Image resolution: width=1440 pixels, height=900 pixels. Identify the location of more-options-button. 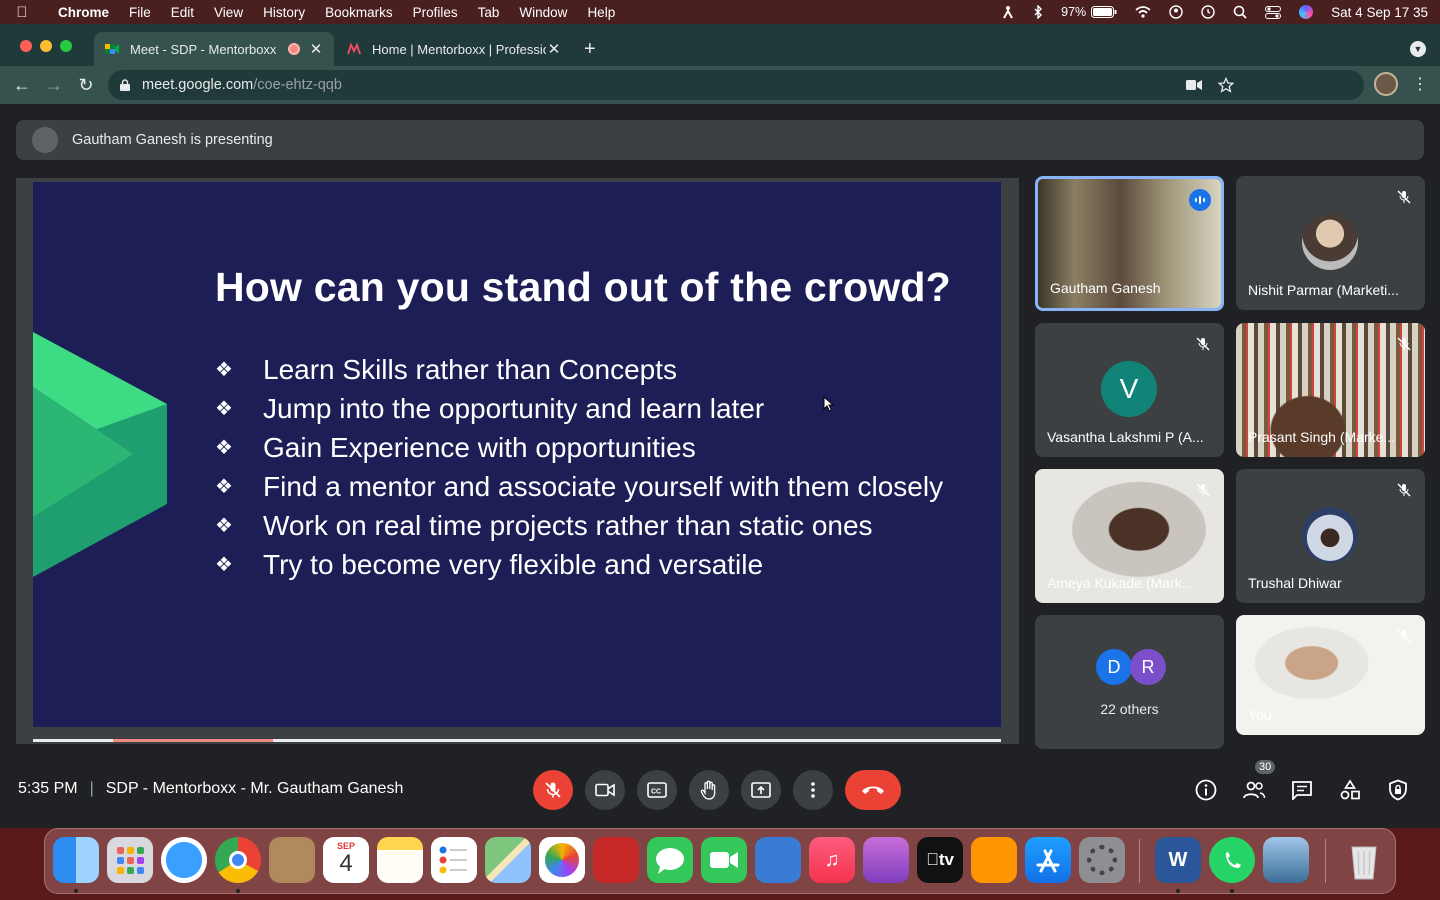
(813, 790).